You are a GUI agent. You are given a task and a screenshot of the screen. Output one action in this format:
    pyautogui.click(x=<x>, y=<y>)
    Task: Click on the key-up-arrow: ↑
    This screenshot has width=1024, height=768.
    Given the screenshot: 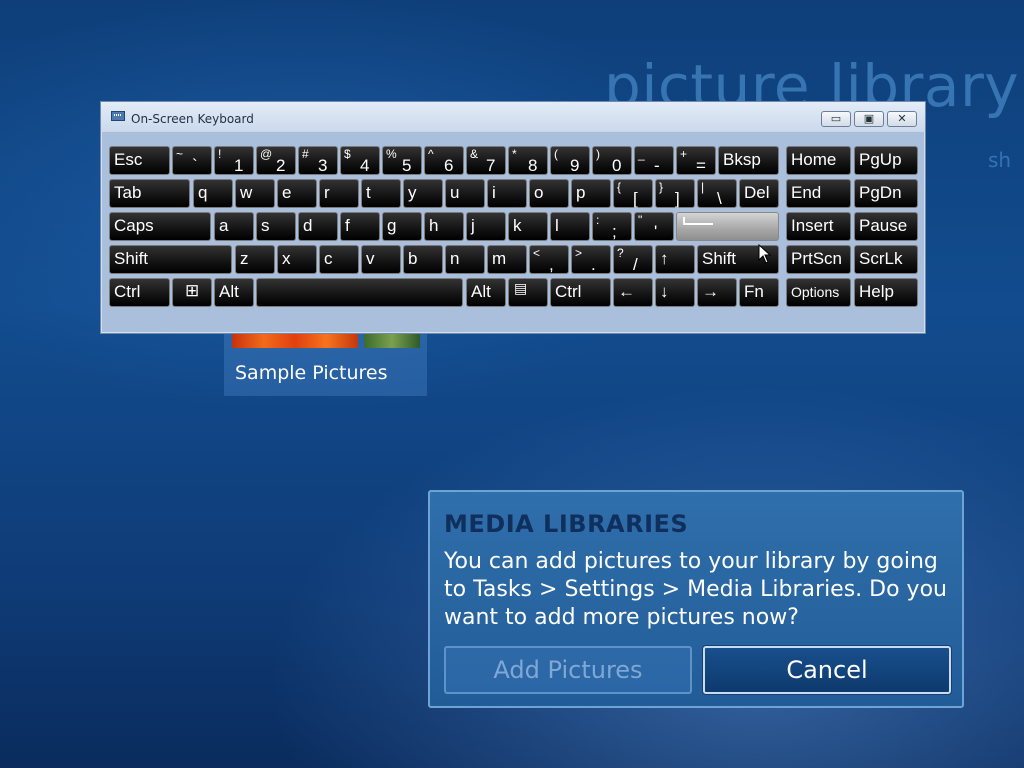 What is the action you would take?
    pyautogui.click(x=675, y=259)
    